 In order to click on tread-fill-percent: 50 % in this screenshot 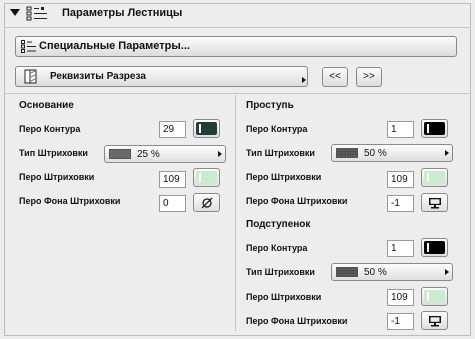, I will do `click(375, 153)`.